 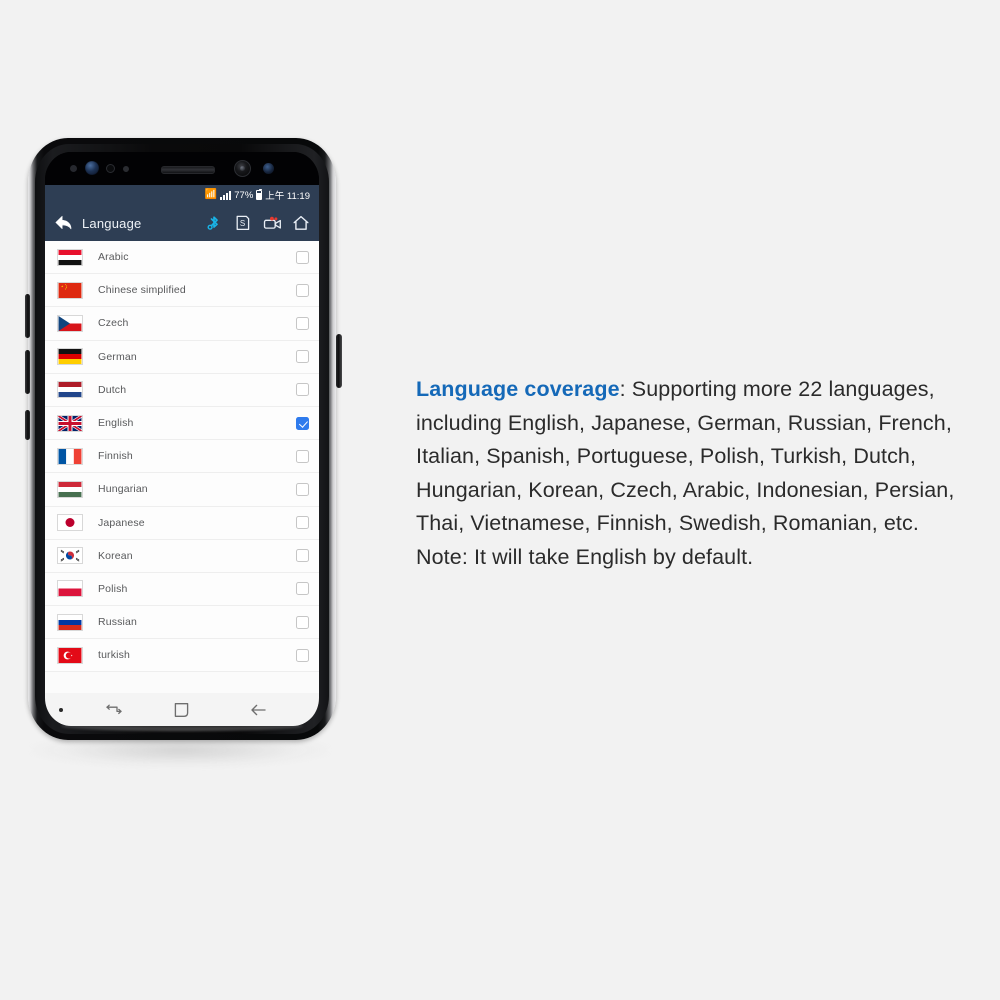 I want to click on phone-shadow, so click(x=180, y=753).